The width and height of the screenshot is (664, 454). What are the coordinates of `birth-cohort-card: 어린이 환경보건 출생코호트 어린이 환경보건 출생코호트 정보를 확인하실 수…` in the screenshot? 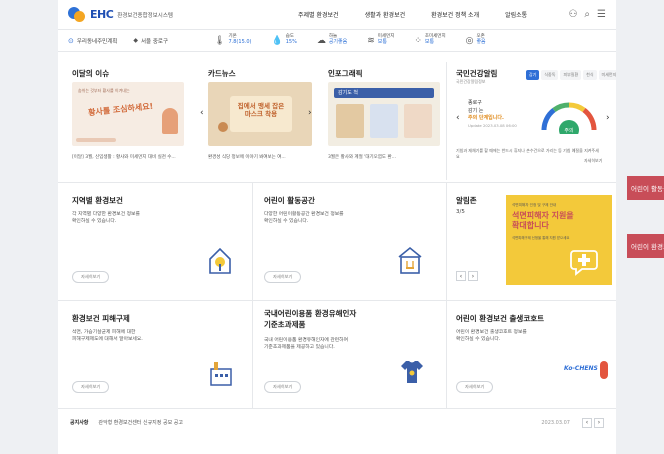 It's located at (534, 354).